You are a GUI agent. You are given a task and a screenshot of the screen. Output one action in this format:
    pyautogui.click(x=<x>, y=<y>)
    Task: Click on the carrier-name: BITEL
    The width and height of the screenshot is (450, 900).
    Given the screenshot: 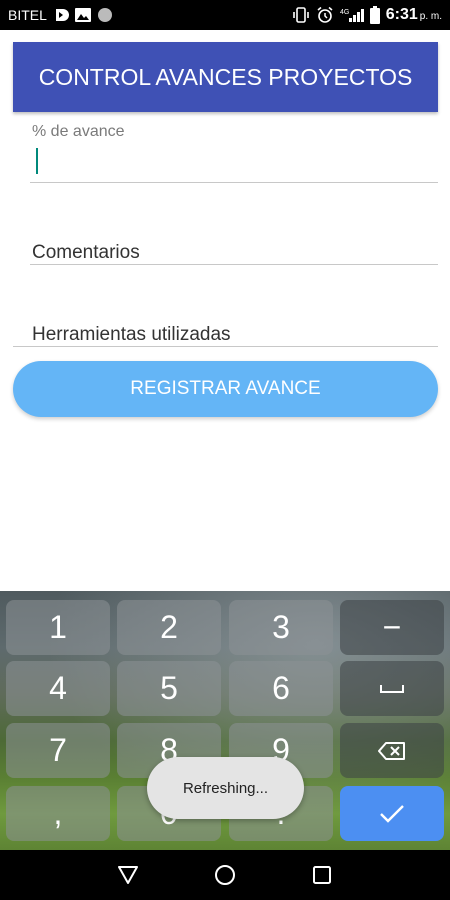 What is the action you would take?
    pyautogui.click(x=27, y=15)
    